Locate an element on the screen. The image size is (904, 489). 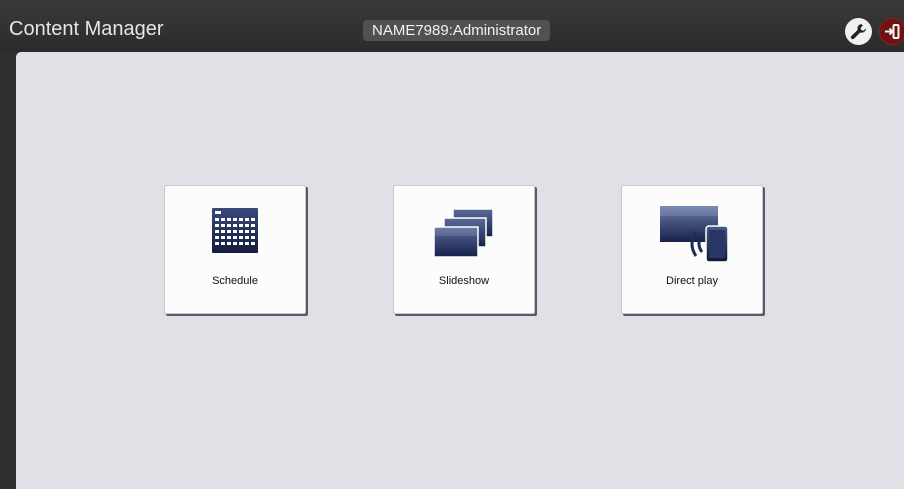
direct-play-tile: Direct play is located at coordinates (692, 249).